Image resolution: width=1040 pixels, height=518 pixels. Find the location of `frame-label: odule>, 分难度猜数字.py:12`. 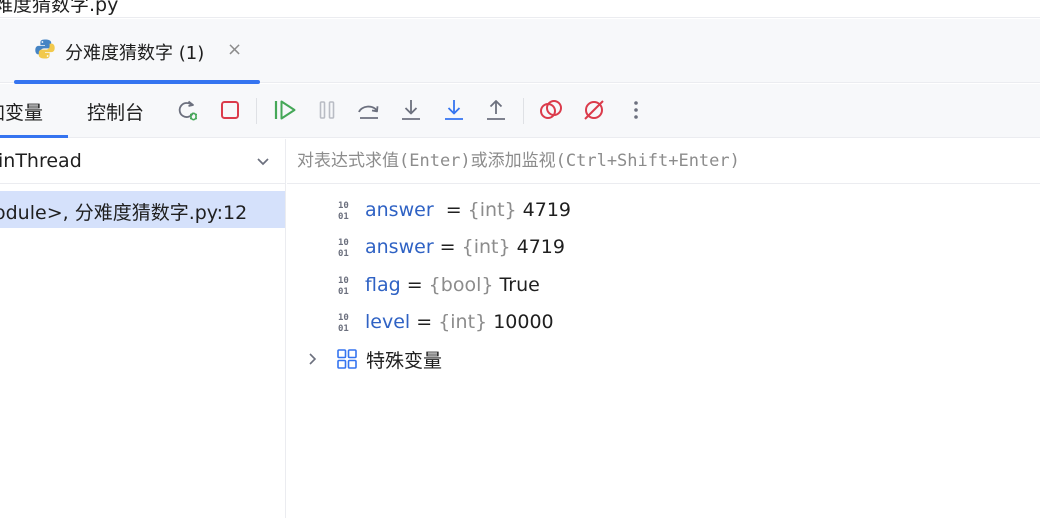

frame-label: odule>, 分难度猜数字.py:12 is located at coordinates (124, 213).